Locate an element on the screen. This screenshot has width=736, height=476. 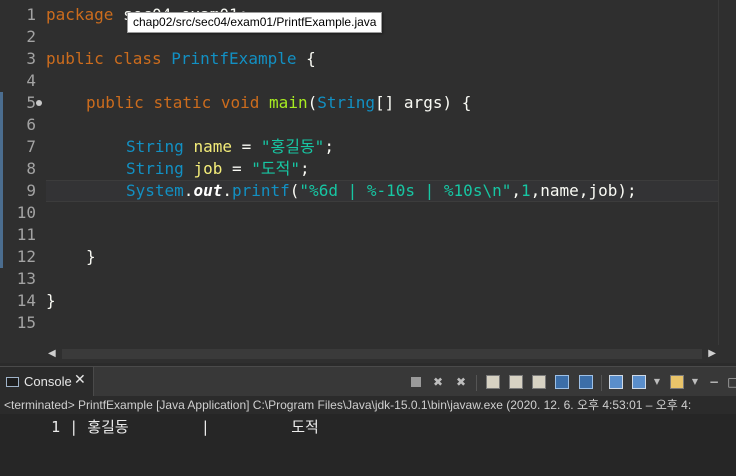
code-line-5: public static void main(String[] args) { is located at coordinates (278, 103).